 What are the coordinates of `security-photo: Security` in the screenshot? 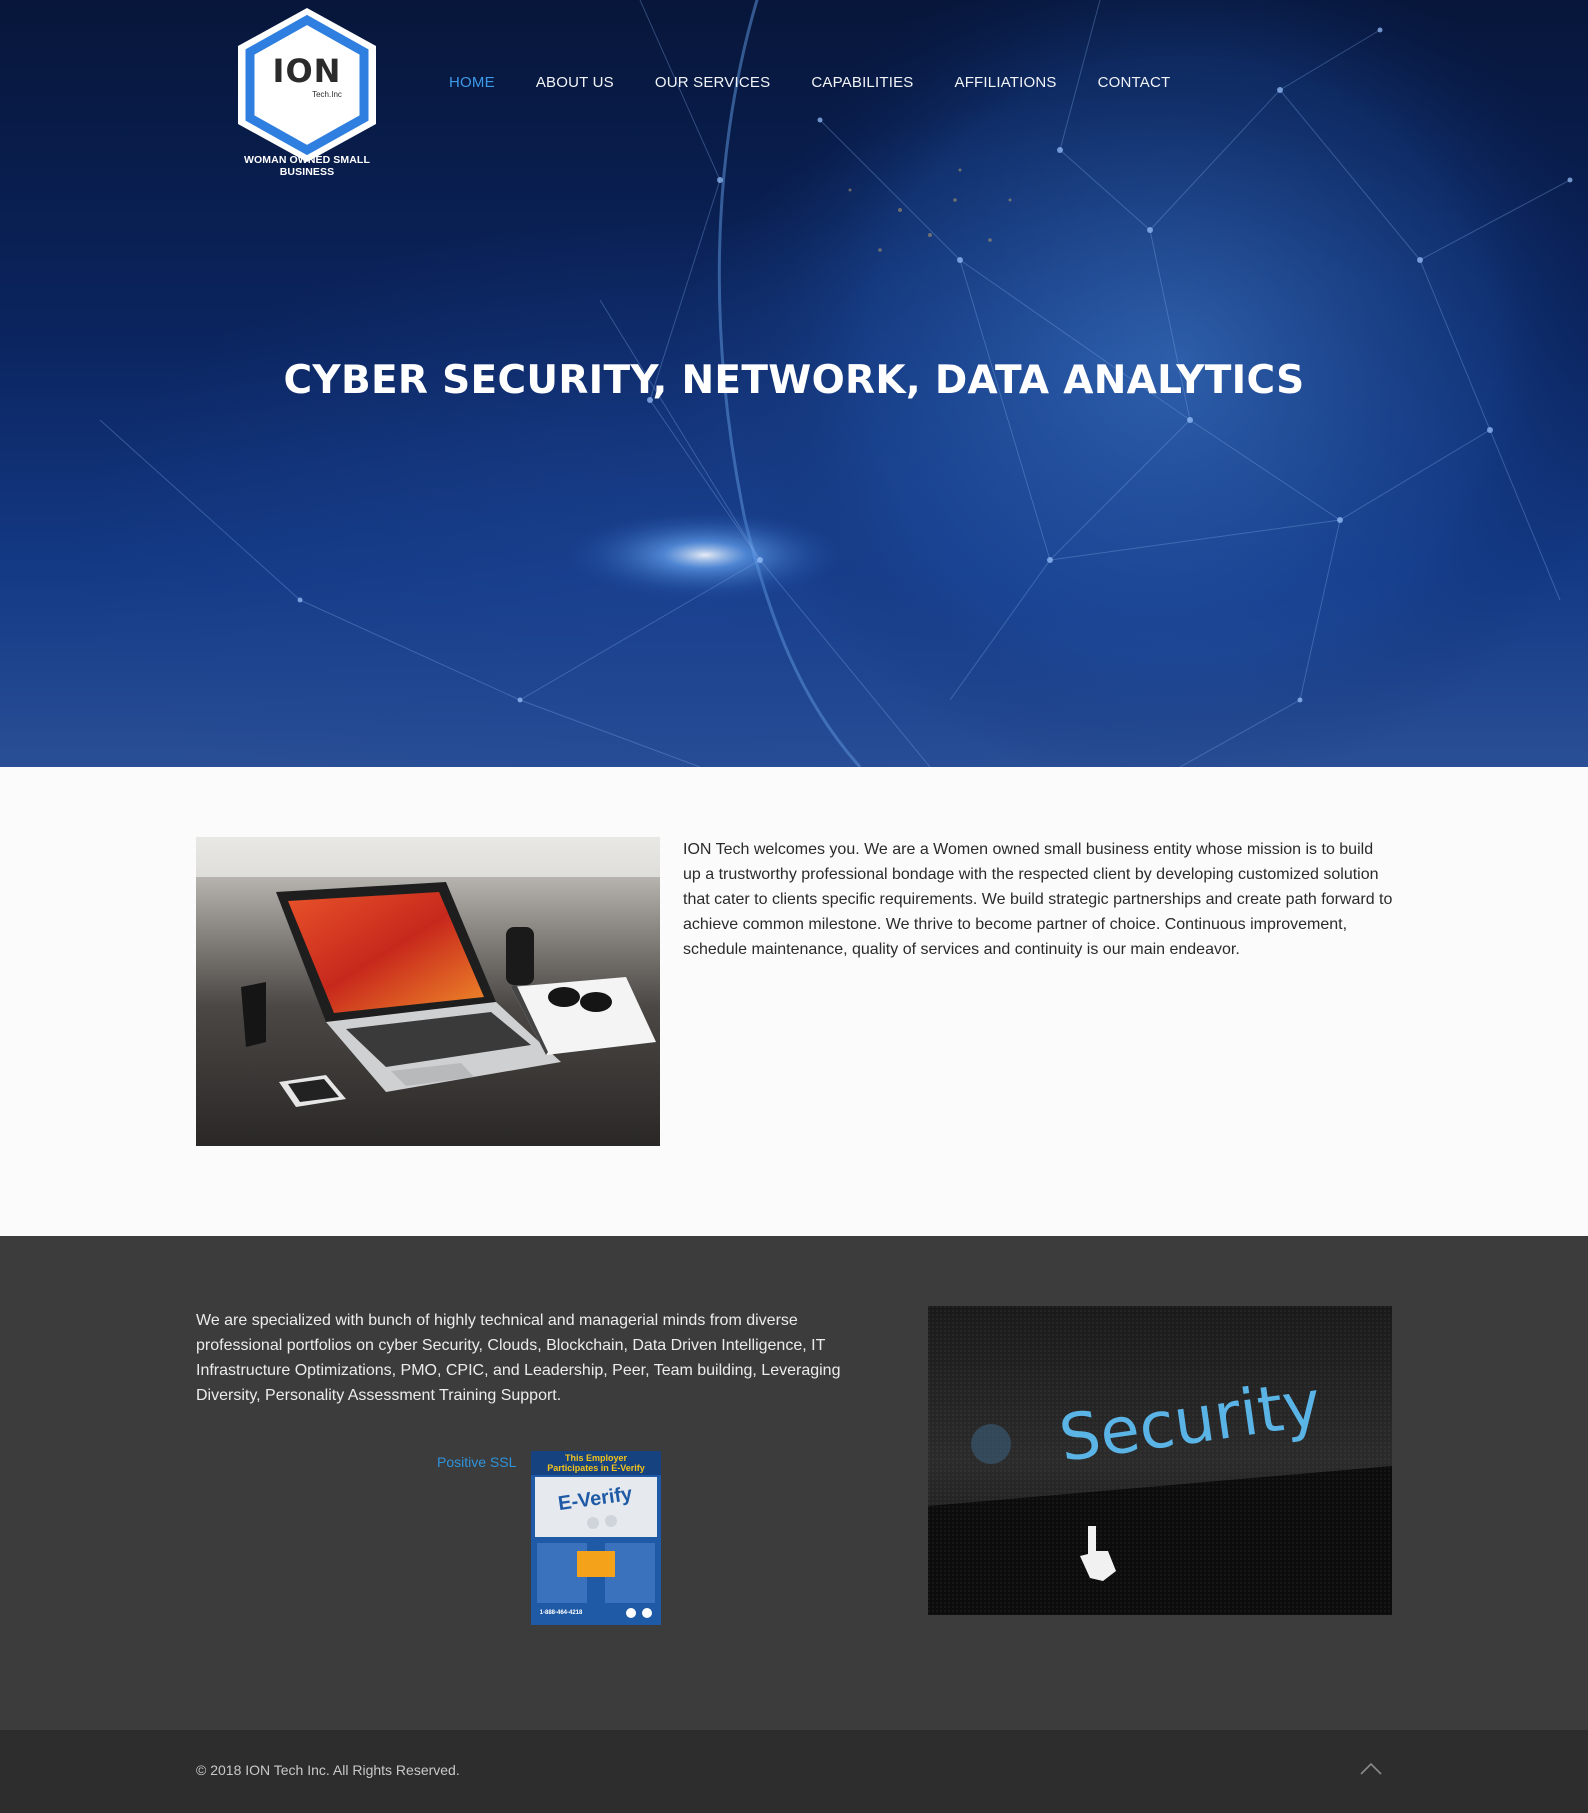 It's located at (1160, 1460).